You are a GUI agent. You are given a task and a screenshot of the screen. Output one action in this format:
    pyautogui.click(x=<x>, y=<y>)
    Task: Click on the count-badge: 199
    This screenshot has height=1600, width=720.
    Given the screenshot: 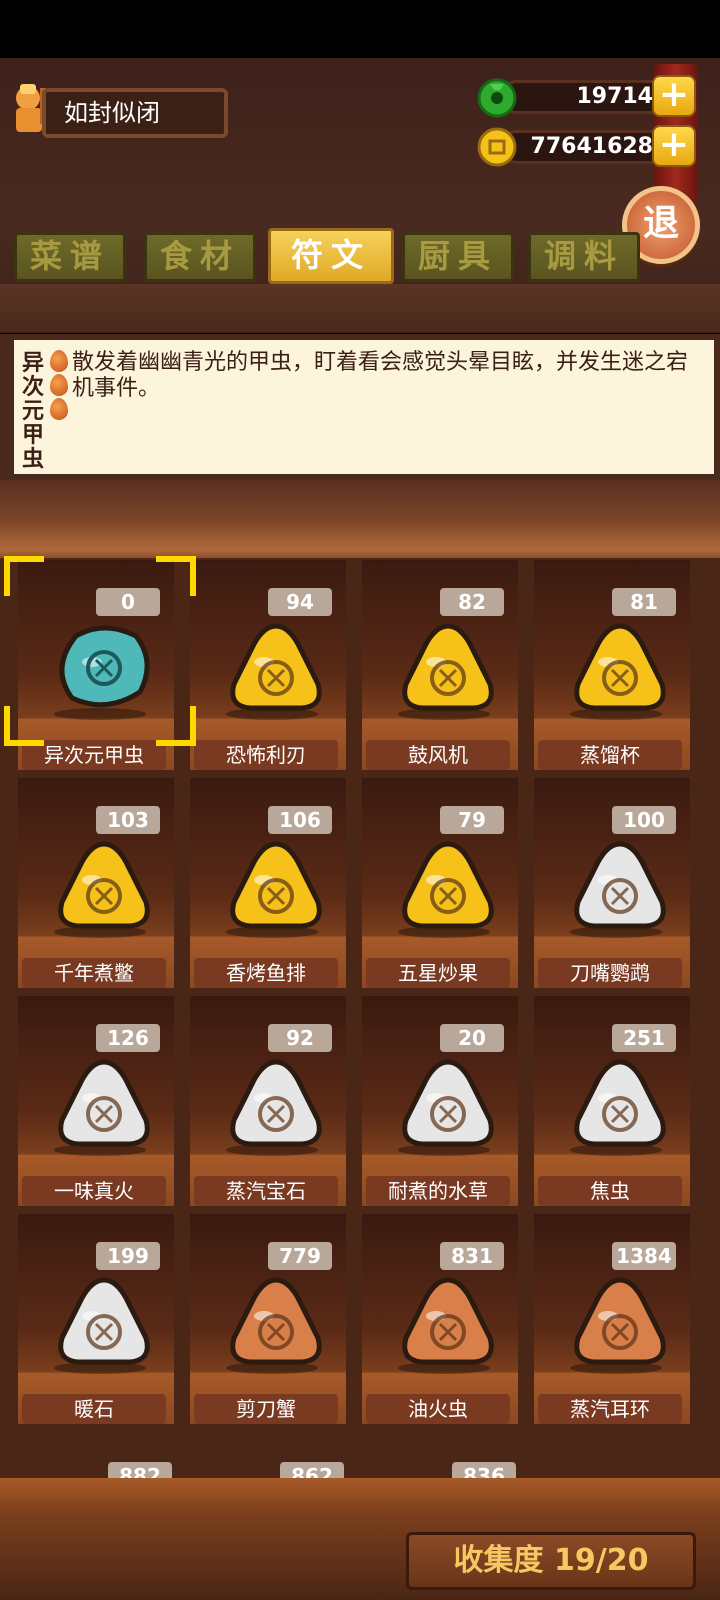 What is the action you would take?
    pyautogui.click(x=128, y=1256)
    